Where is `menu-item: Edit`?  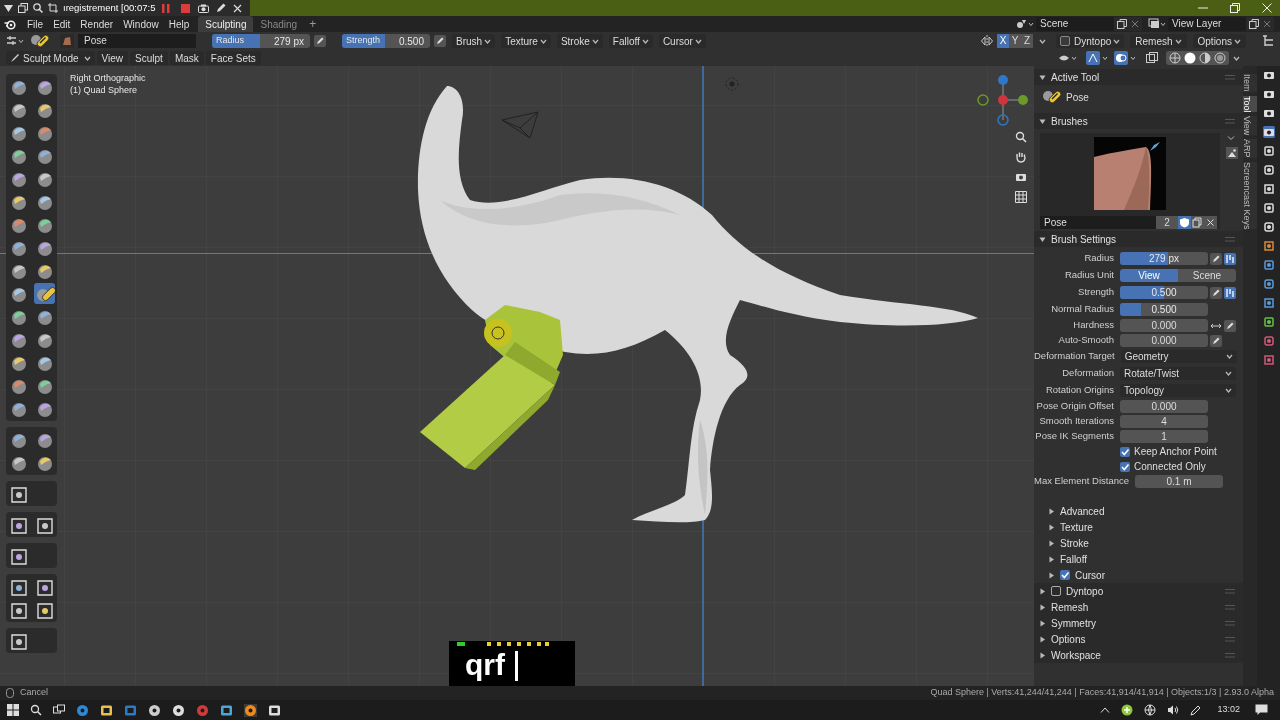
menu-item: Edit is located at coordinates (62, 24).